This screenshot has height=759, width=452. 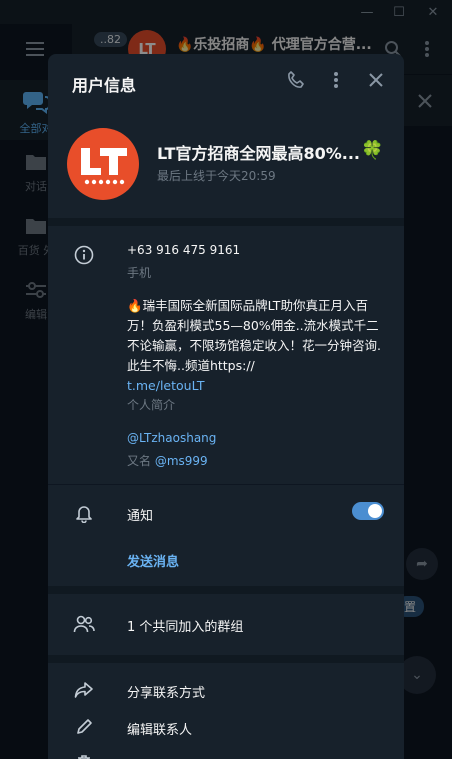 What do you see at coordinates (376, 80) in the screenshot?
I see `close-icon` at bounding box center [376, 80].